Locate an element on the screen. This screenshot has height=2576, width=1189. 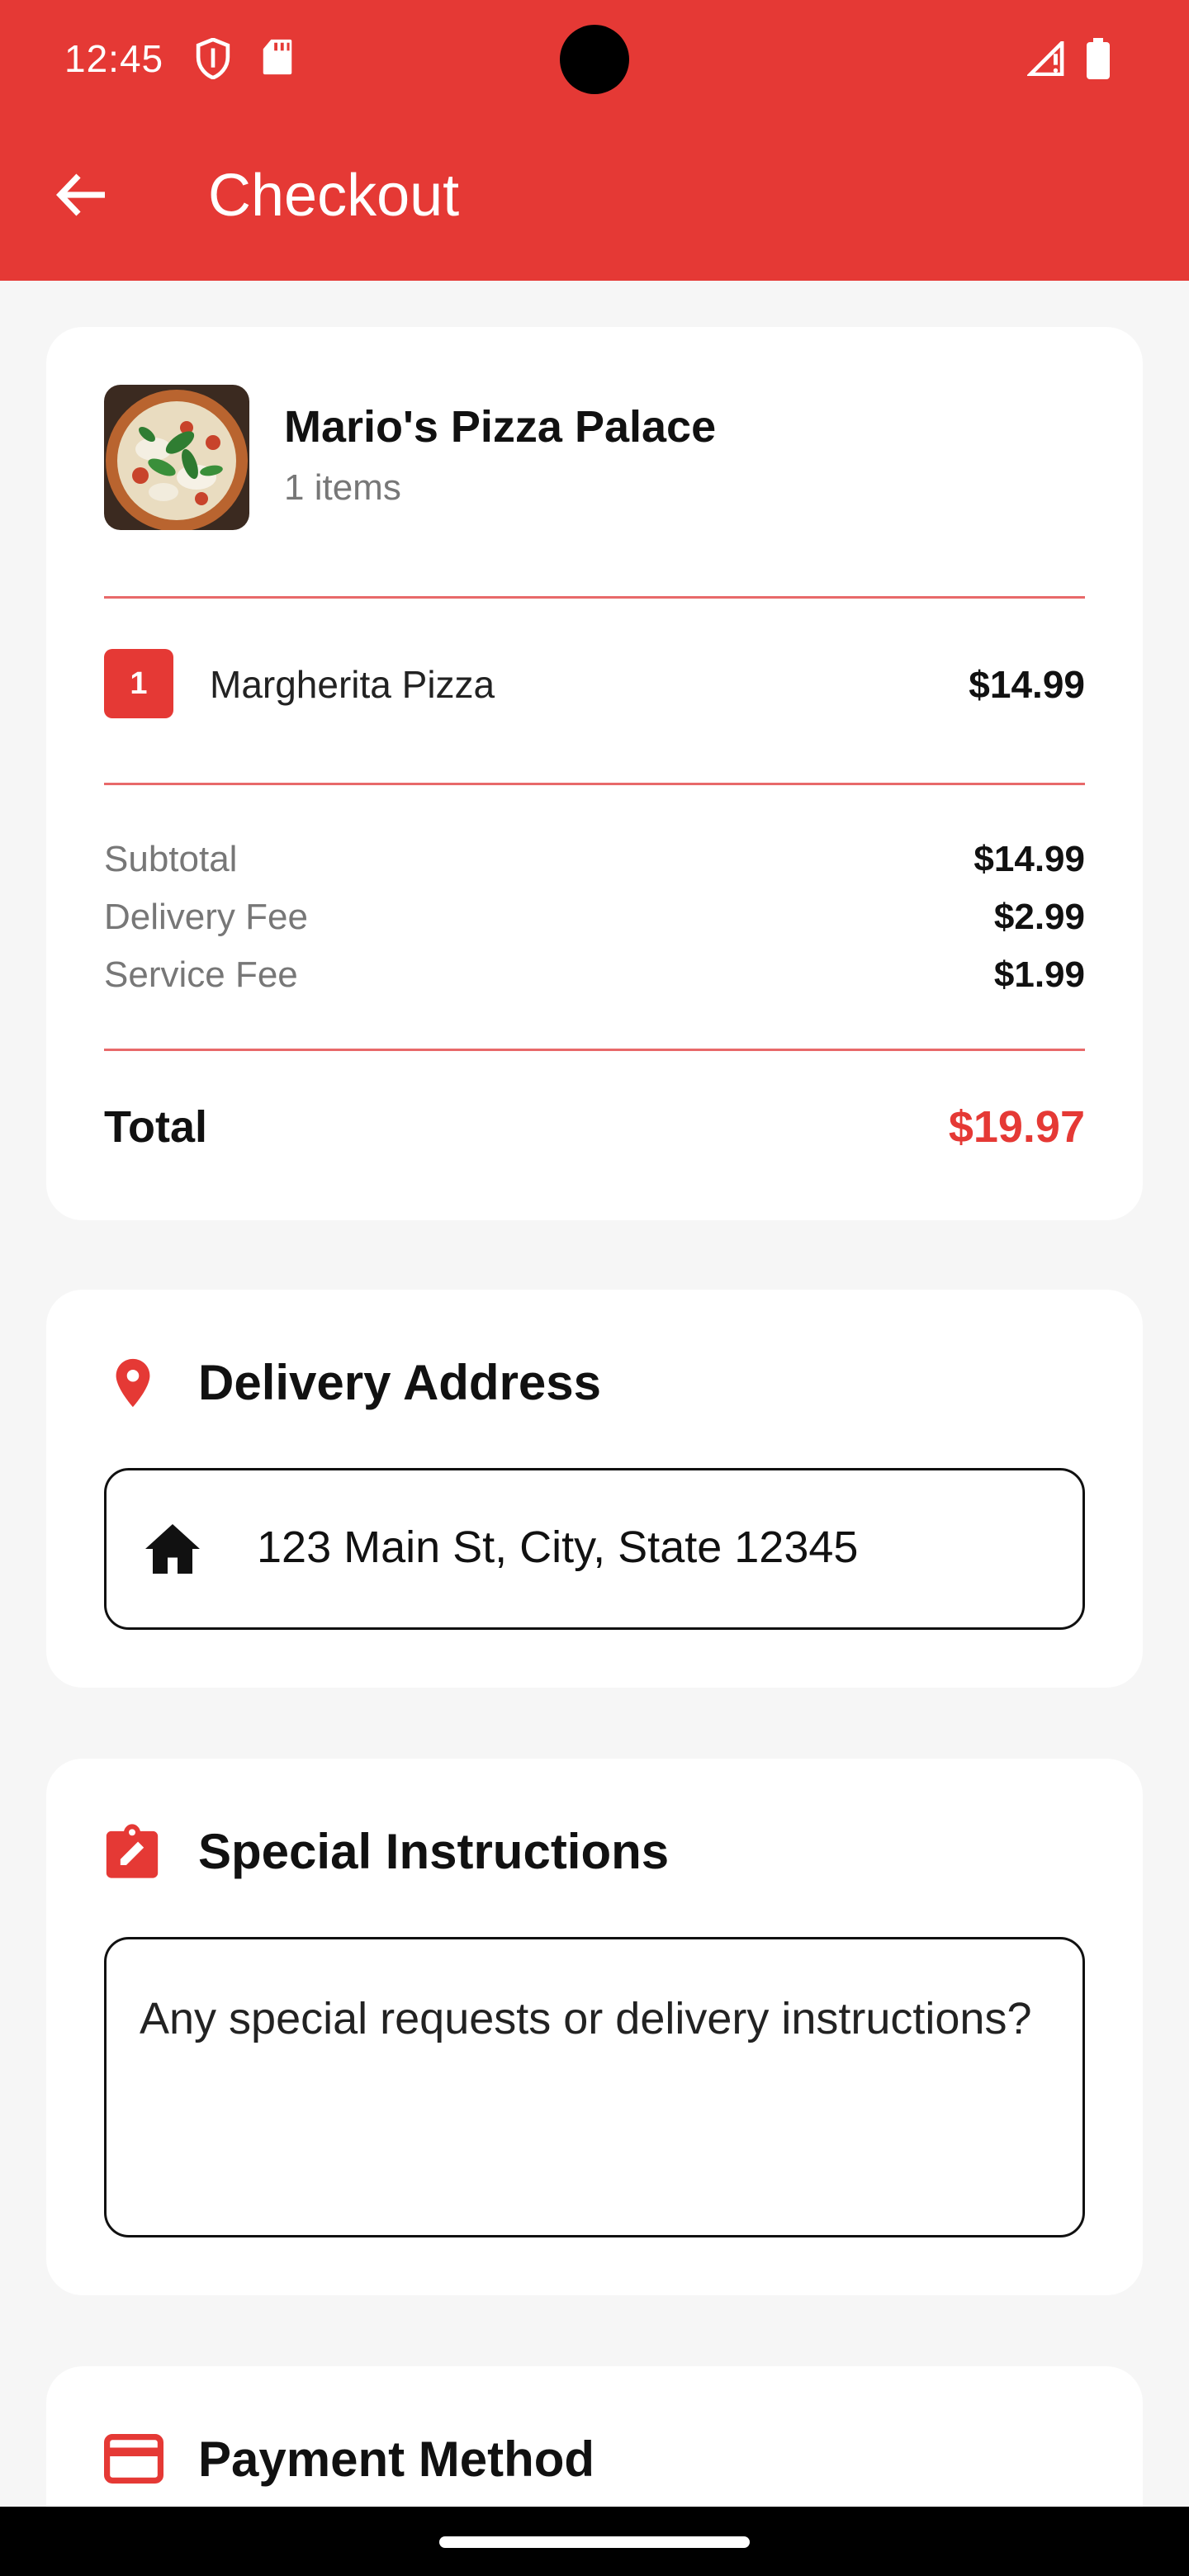
back-button is located at coordinates (81, 196).